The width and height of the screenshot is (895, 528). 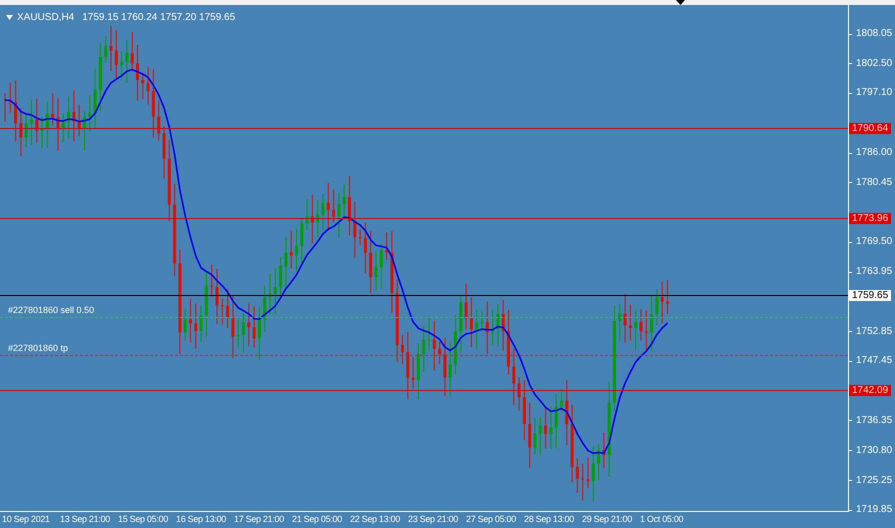 I want to click on time-tick-label: 21 Sep 05:00, so click(x=317, y=519).